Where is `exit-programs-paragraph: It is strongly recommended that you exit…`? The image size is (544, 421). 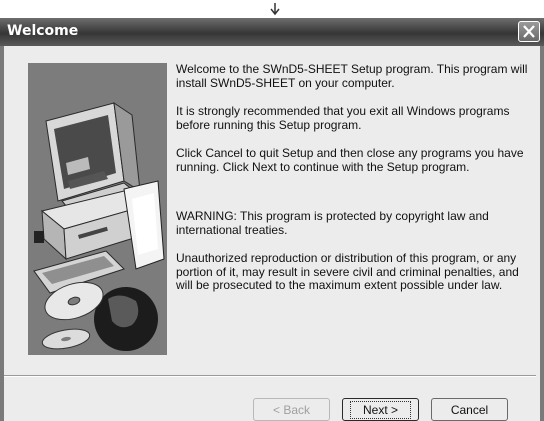
exit-programs-paragraph: It is strongly recommended that you exit… is located at coordinates (343, 118).